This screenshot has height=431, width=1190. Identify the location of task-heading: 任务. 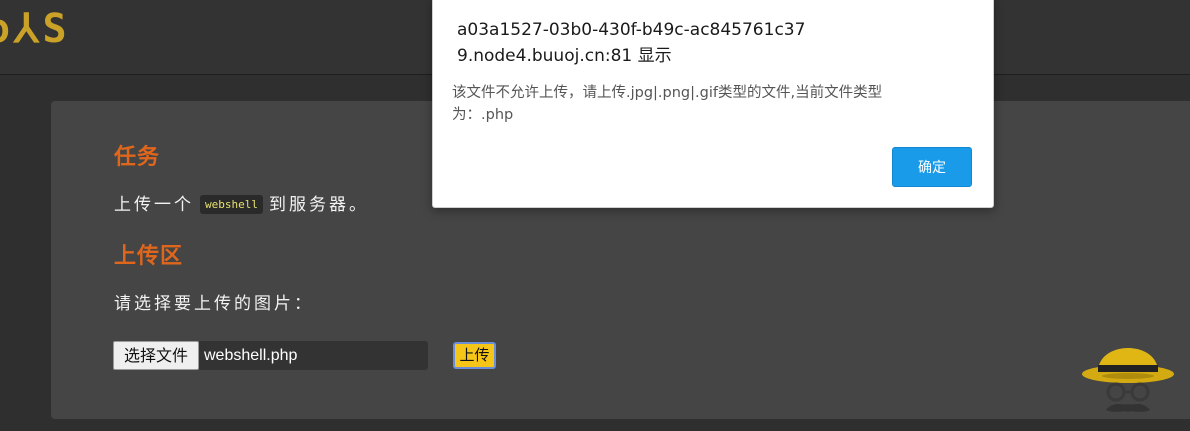
(137, 157).